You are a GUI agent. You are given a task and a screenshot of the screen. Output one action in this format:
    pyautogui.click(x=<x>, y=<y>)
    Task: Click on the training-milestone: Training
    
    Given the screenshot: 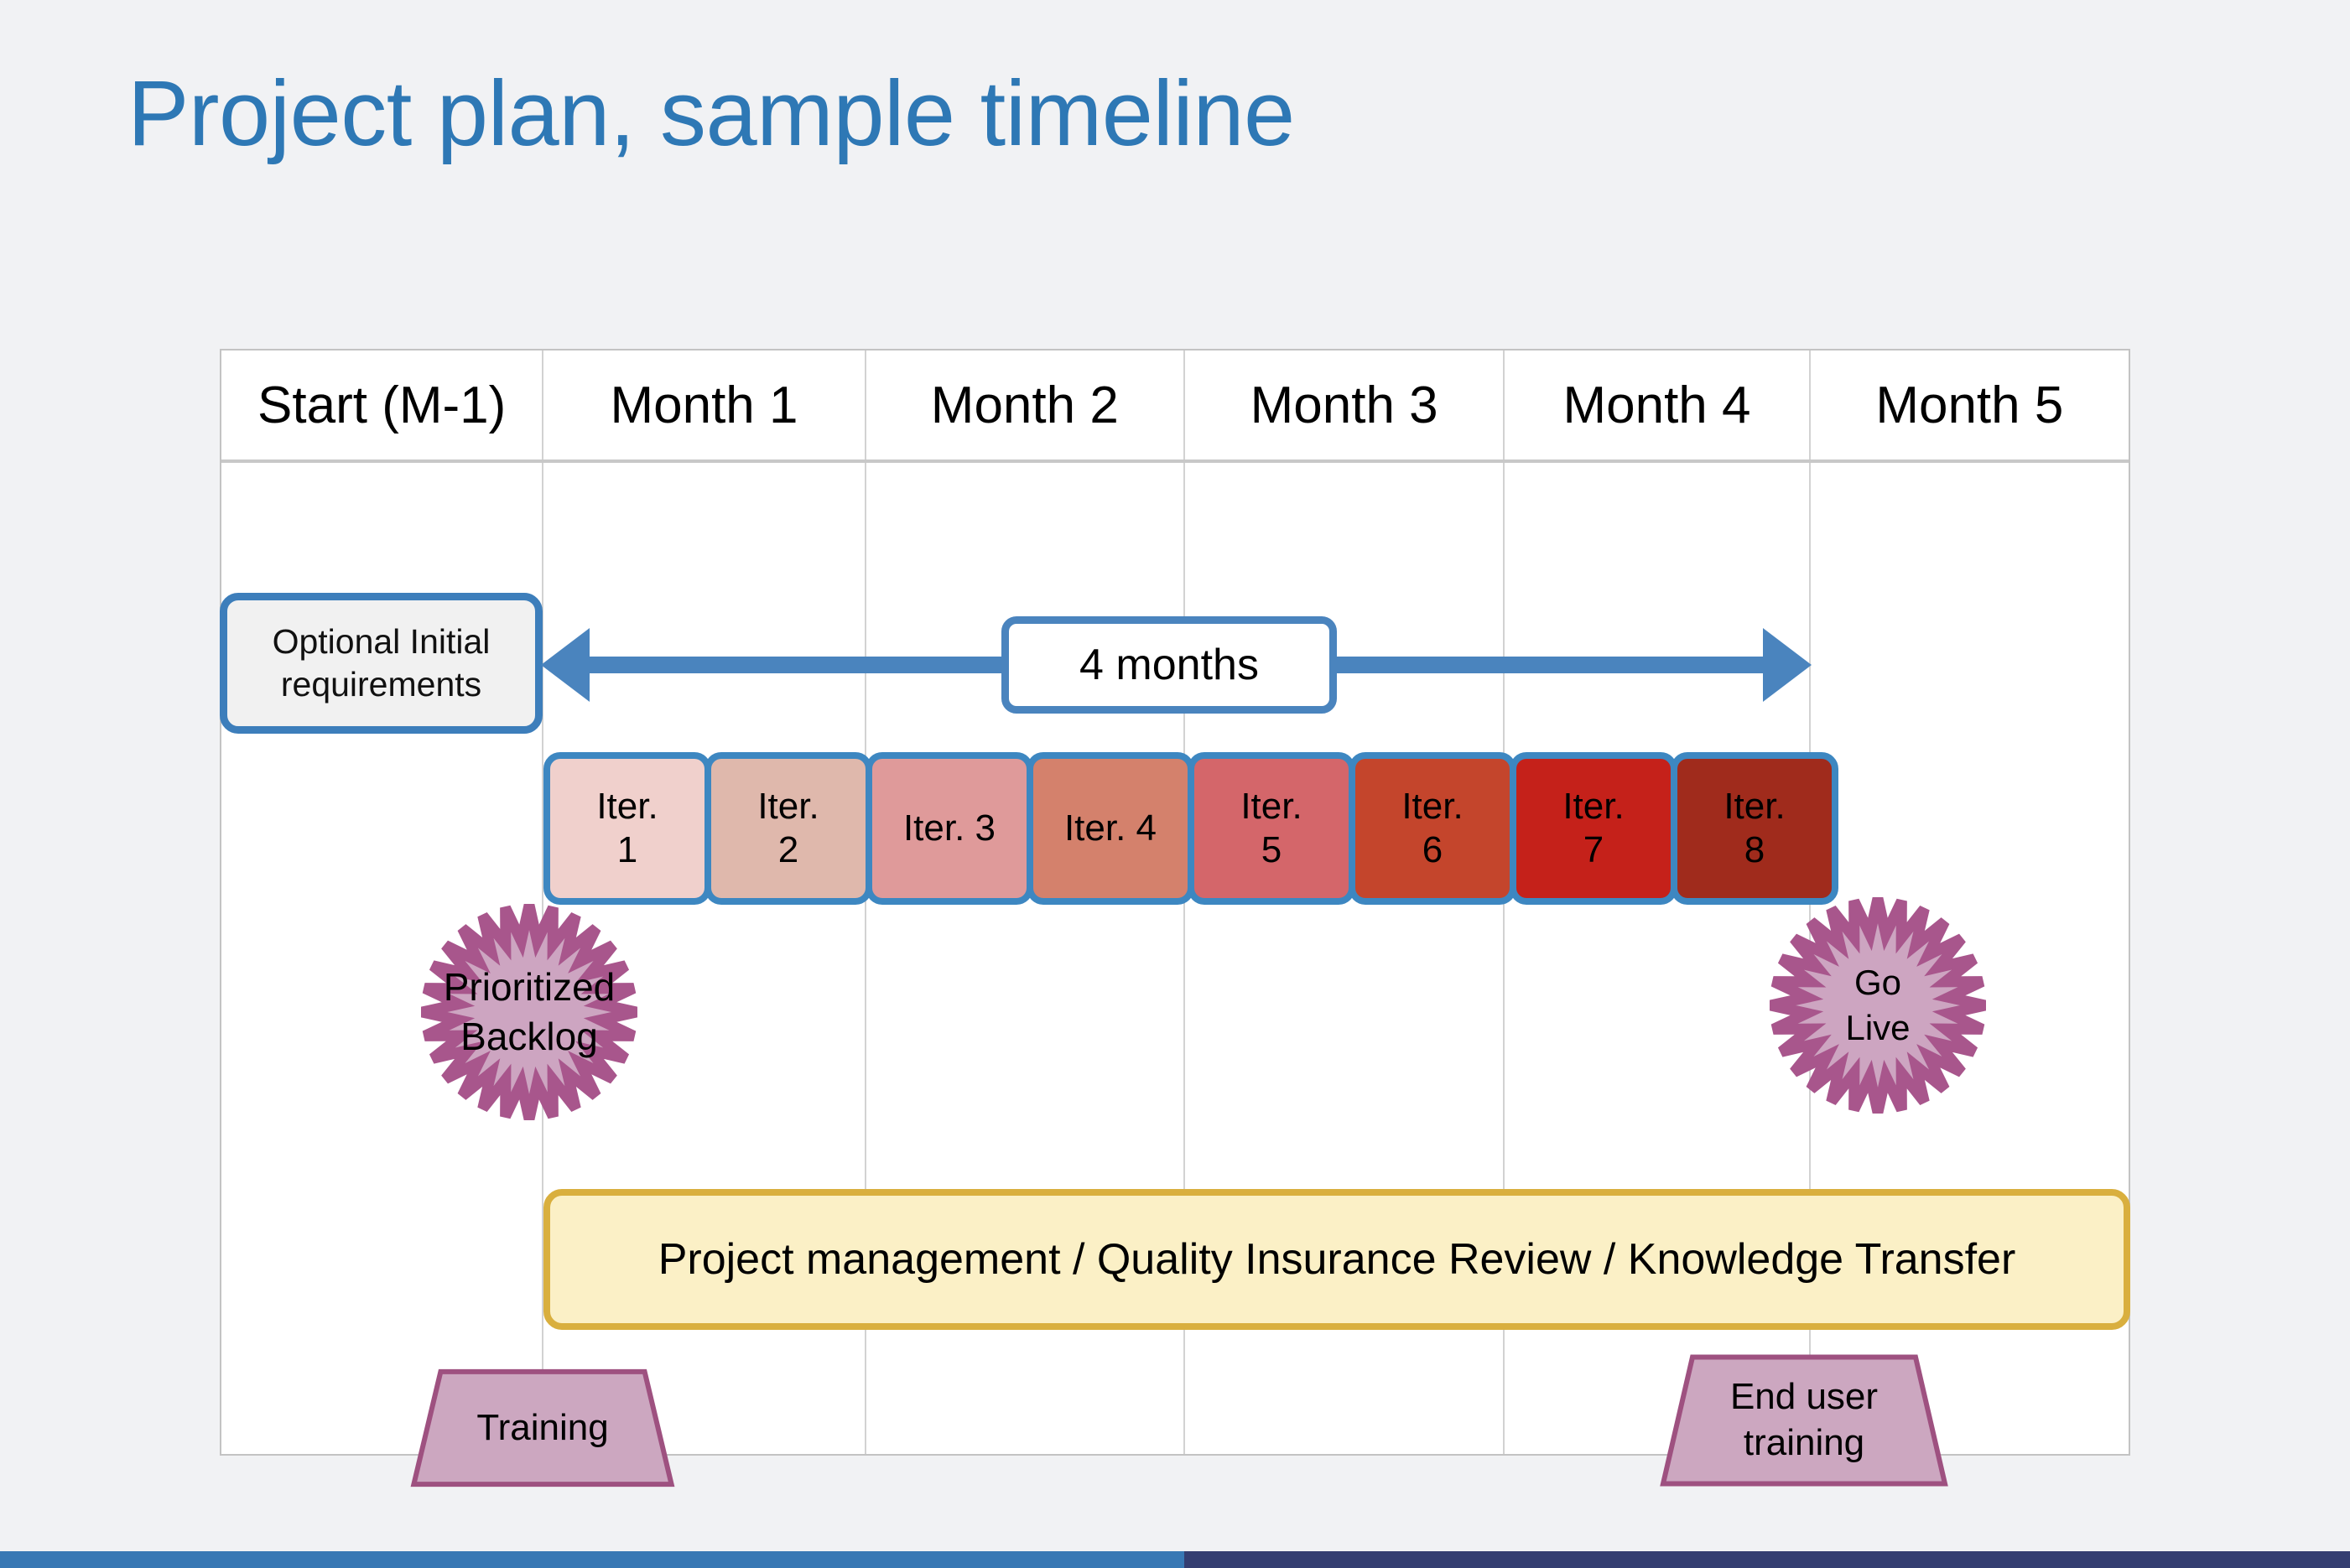 What is the action you would take?
    pyautogui.click(x=542, y=1428)
    